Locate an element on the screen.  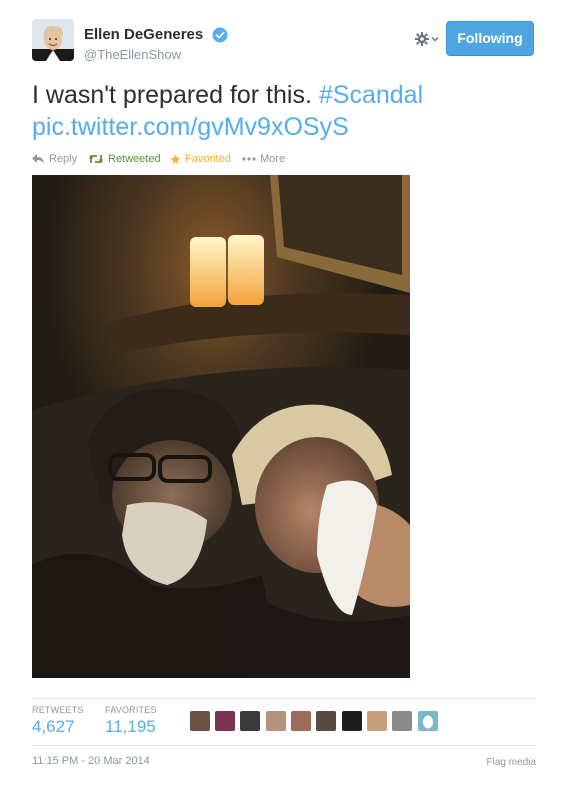
following-button: Following is located at coordinates (490, 38).